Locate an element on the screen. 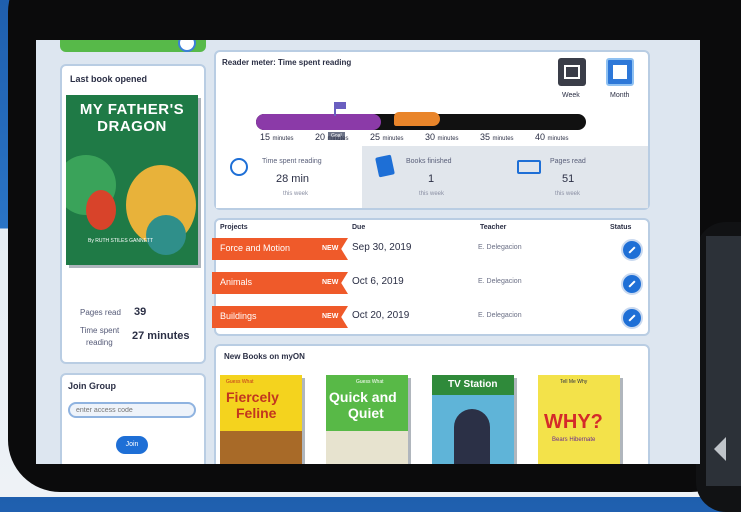 Image resolution: width=741 pixels, height=512 pixels. stat-pages-read is located at coordinates (576, 177).